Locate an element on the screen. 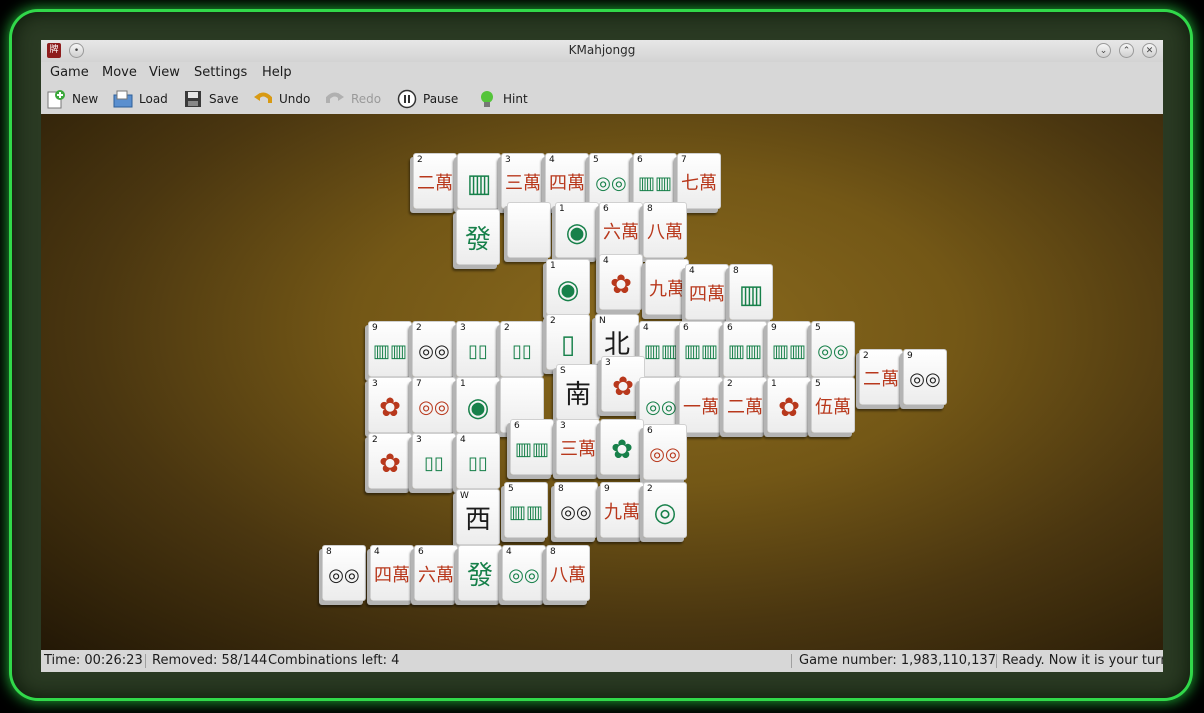 The image size is (1204, 713). mahjong-tile: 8 ▥ is located at coordinates (751, 292).